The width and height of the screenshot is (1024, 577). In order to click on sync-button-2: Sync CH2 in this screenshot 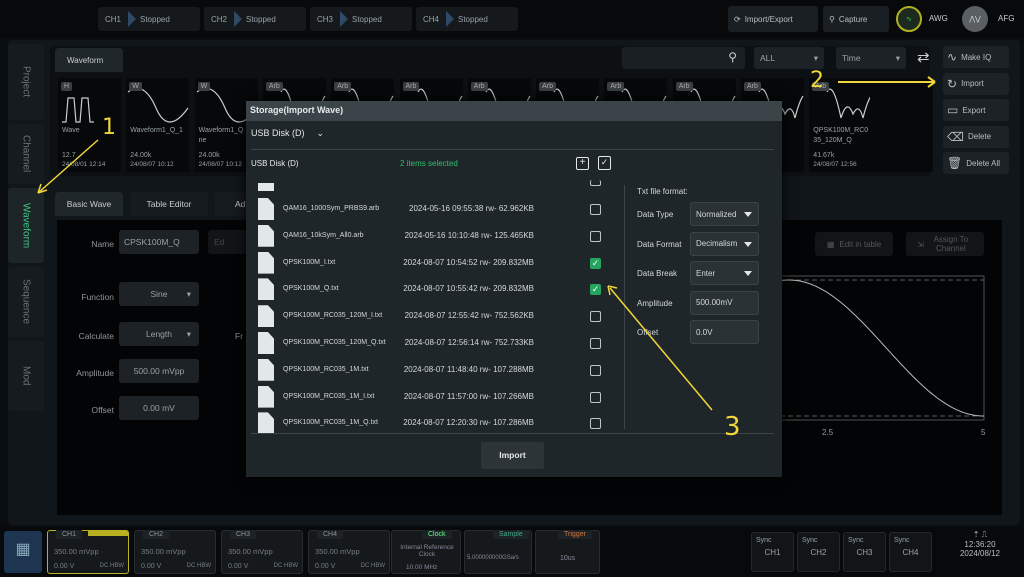, I will do `click(818, 552)`.